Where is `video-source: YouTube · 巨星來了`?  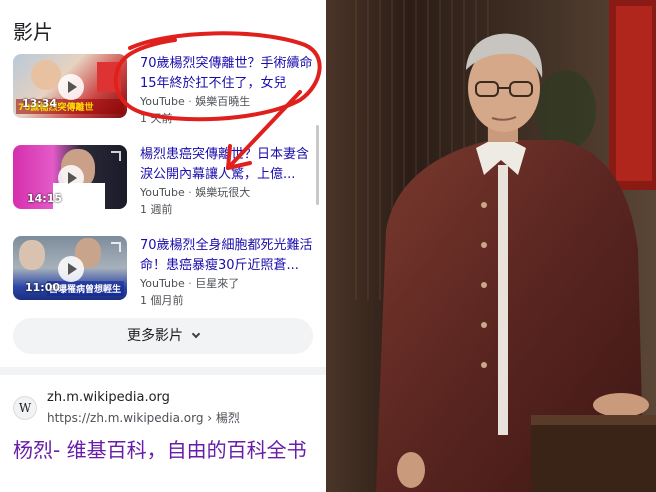
video-source: YouTube · 巨星來了 is located at coordinates (190, 283).